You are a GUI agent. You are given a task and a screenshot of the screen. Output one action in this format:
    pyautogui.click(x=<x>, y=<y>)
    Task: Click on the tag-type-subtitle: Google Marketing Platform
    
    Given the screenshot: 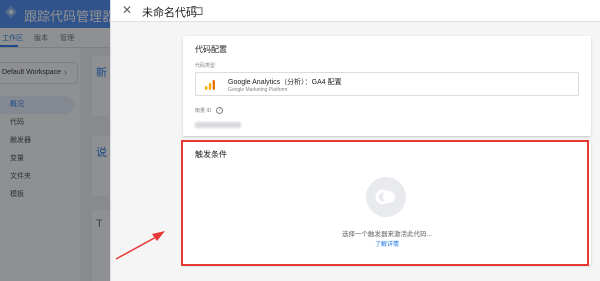 What is the action you would take?
    pyautogui.click(x=258, y=90)
    